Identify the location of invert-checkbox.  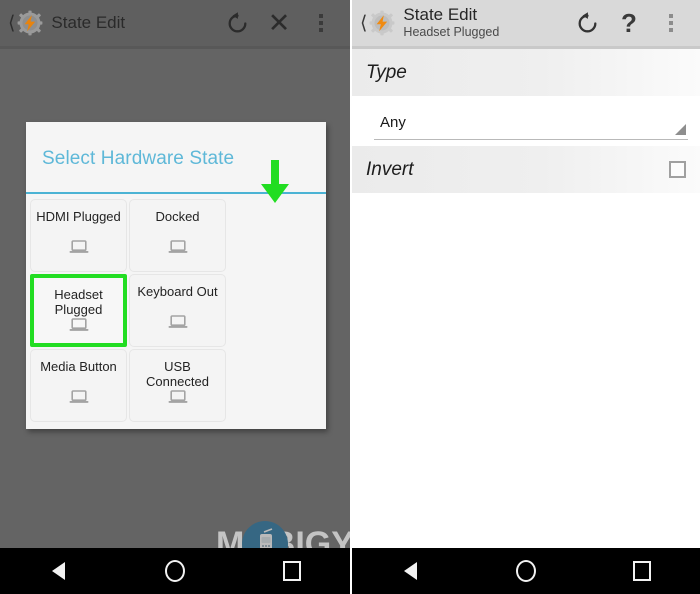
(677, 169).